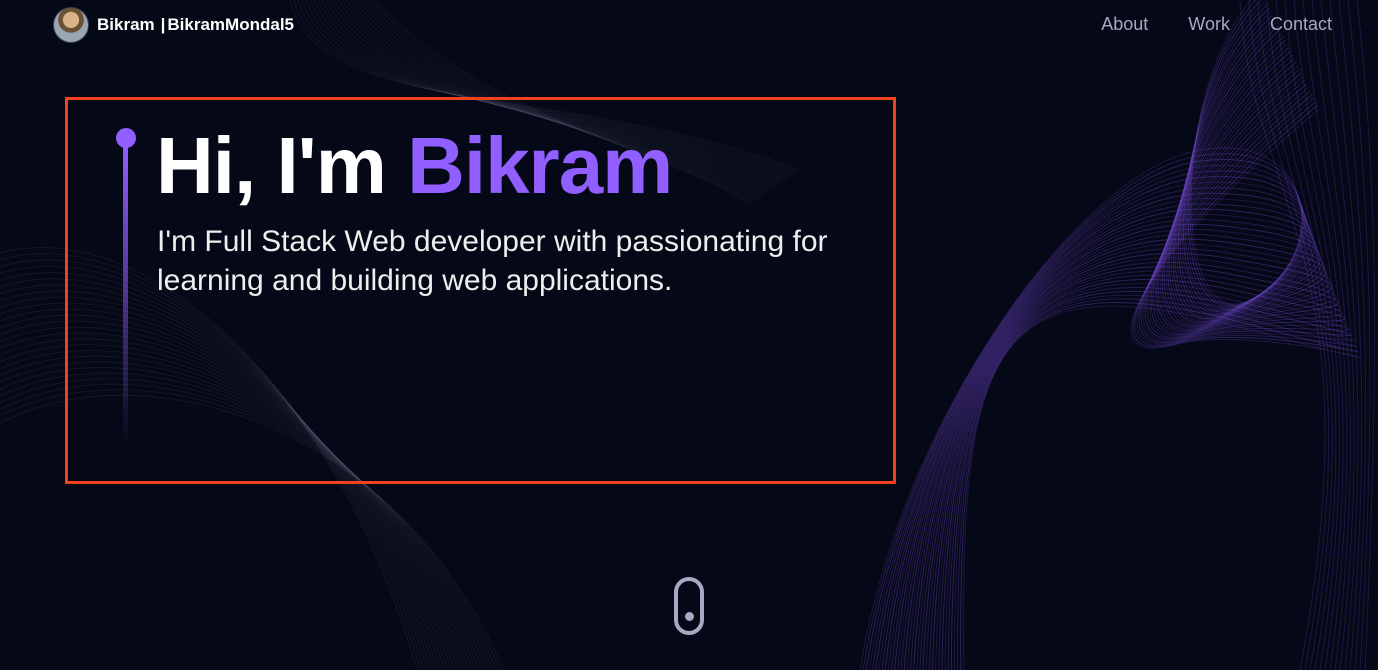  I want to click on navbar: Bikram | BikramMondal5 About Work Contact, so click(689, 25).